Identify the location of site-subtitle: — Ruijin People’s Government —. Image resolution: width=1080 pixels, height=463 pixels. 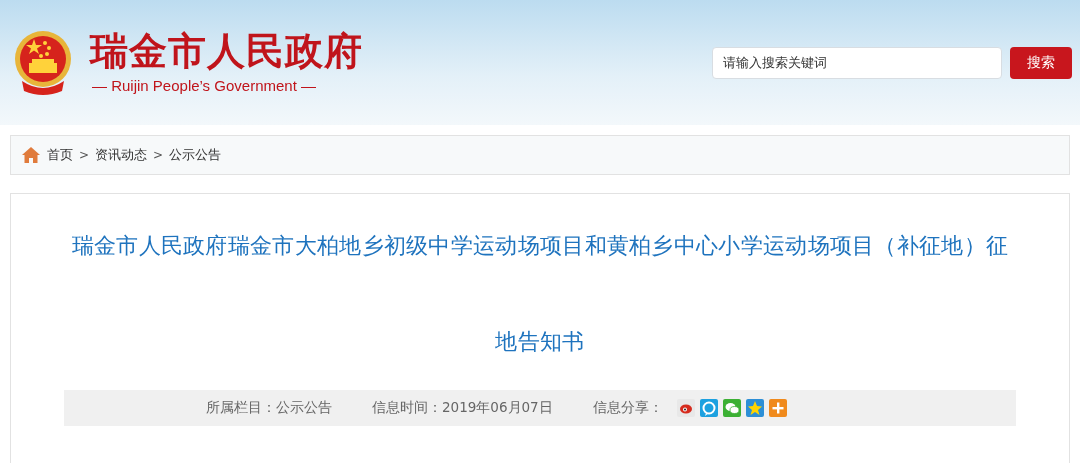
(204, 85).